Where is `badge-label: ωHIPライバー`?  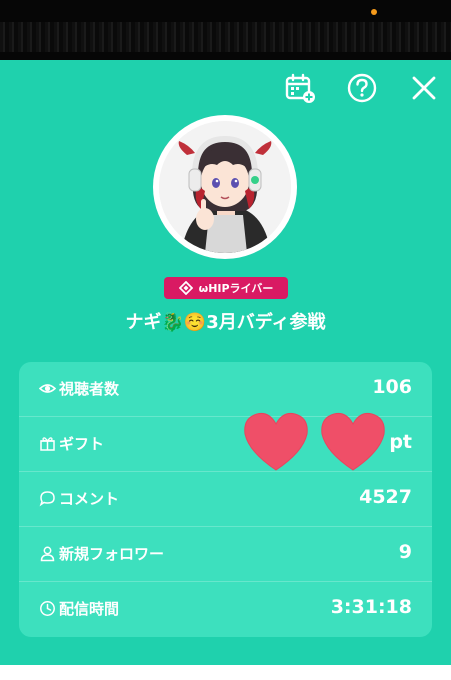
badge-label: ωHIPライバー is located at coordinates (236, 288).